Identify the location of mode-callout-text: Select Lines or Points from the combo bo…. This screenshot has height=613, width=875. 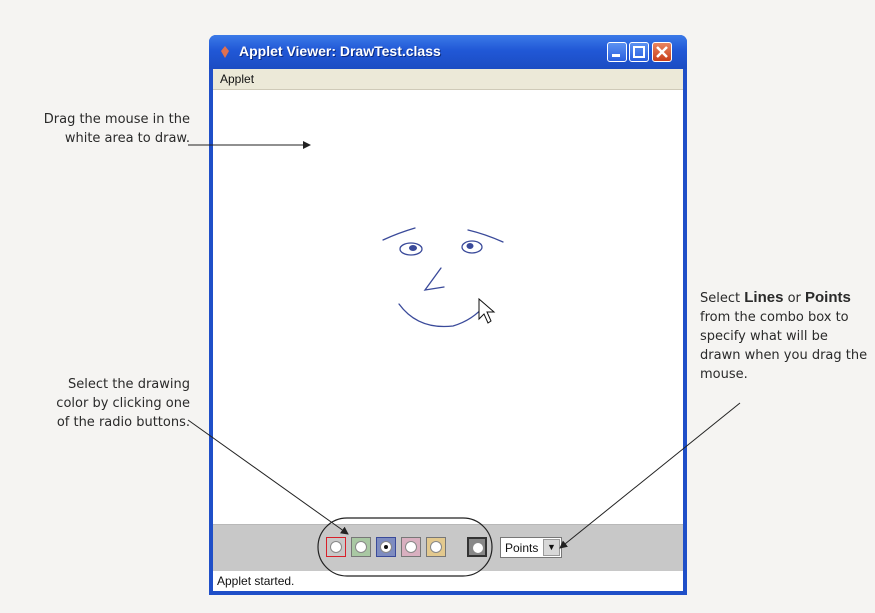
(784, 335).